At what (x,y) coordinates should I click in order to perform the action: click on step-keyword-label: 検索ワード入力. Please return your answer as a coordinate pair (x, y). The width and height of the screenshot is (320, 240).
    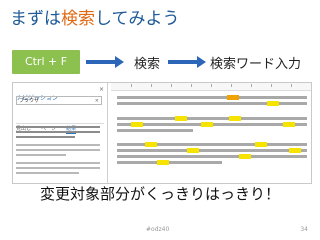
    Looking at the image, I should click on (256, 64).